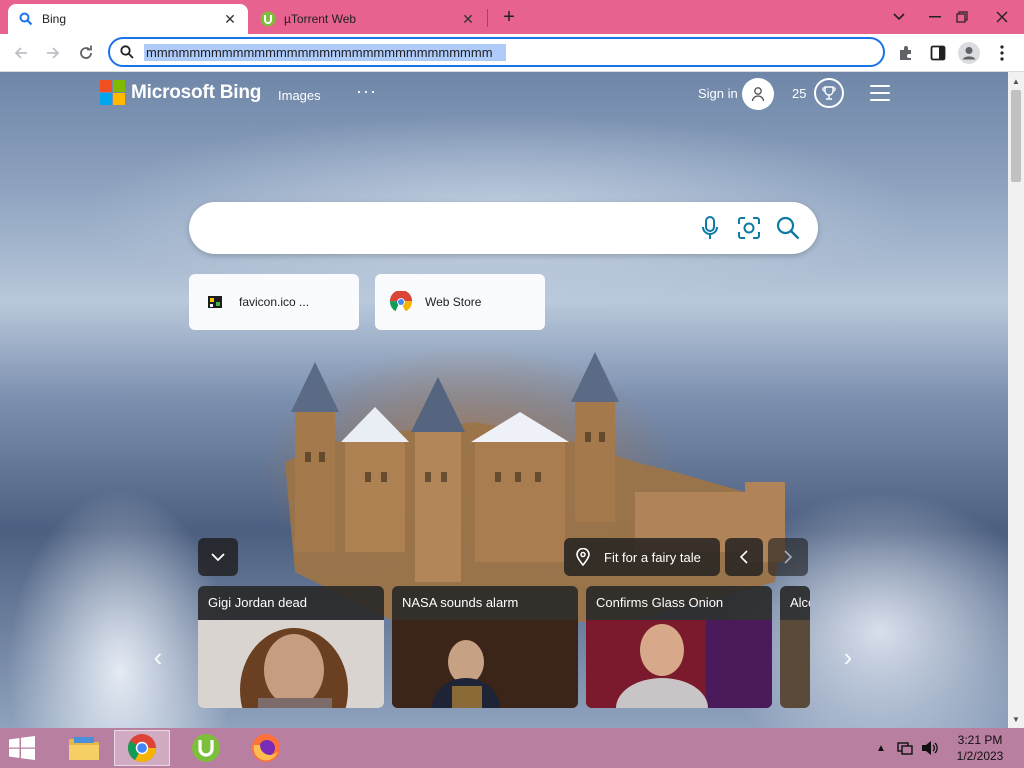 Image resolution: width=1024 pixels, height=768 pixels. Describe the element at coordinates (128, 19) in the screenshot. I see `tab-bing: Bing ✕` at that location.